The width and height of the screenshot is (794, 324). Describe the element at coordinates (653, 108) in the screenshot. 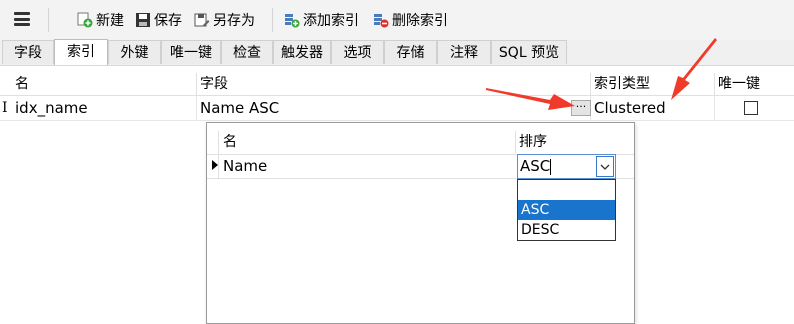

I see `index-type-cell: Clustered` at that location.